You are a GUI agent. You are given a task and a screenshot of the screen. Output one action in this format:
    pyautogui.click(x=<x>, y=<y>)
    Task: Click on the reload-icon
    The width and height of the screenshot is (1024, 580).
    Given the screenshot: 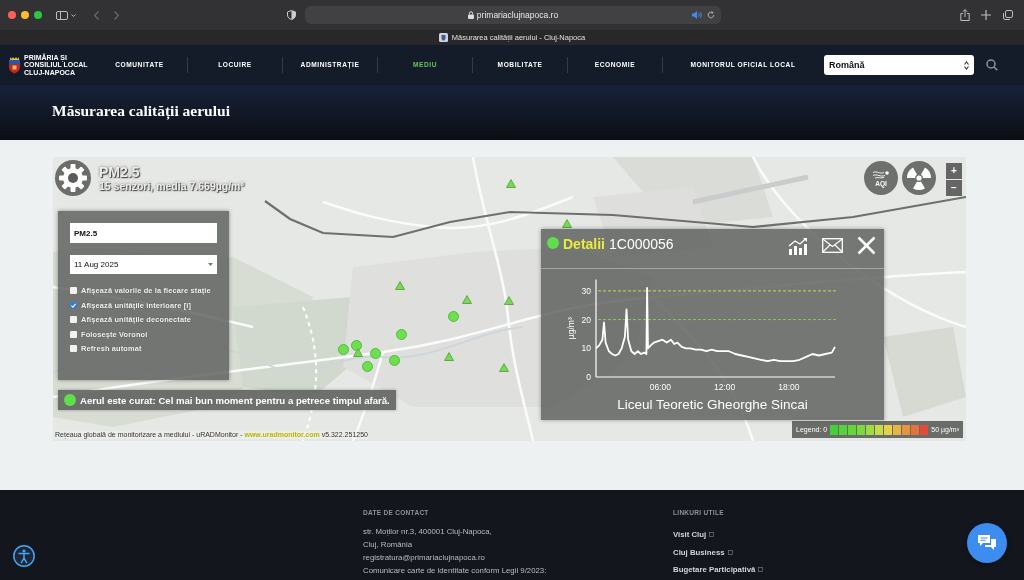 What is the action you would take?
    pyautogui.click(x=711, y=15)
    